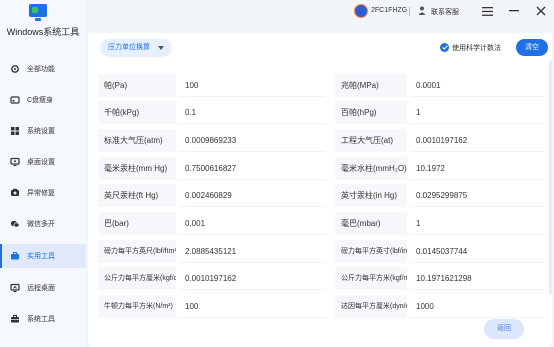  I want to click on avatar, so click(361, 11).